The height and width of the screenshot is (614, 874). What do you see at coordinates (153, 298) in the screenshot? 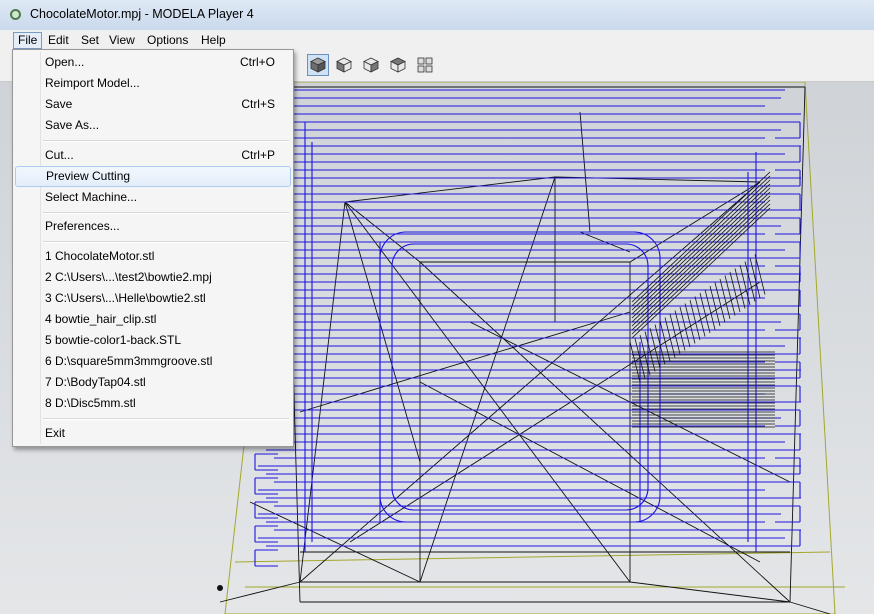
I see `recent-file-3: 3 C:\Users\...\Helle\bowtie2.stl` at bounding box center [153, 298].